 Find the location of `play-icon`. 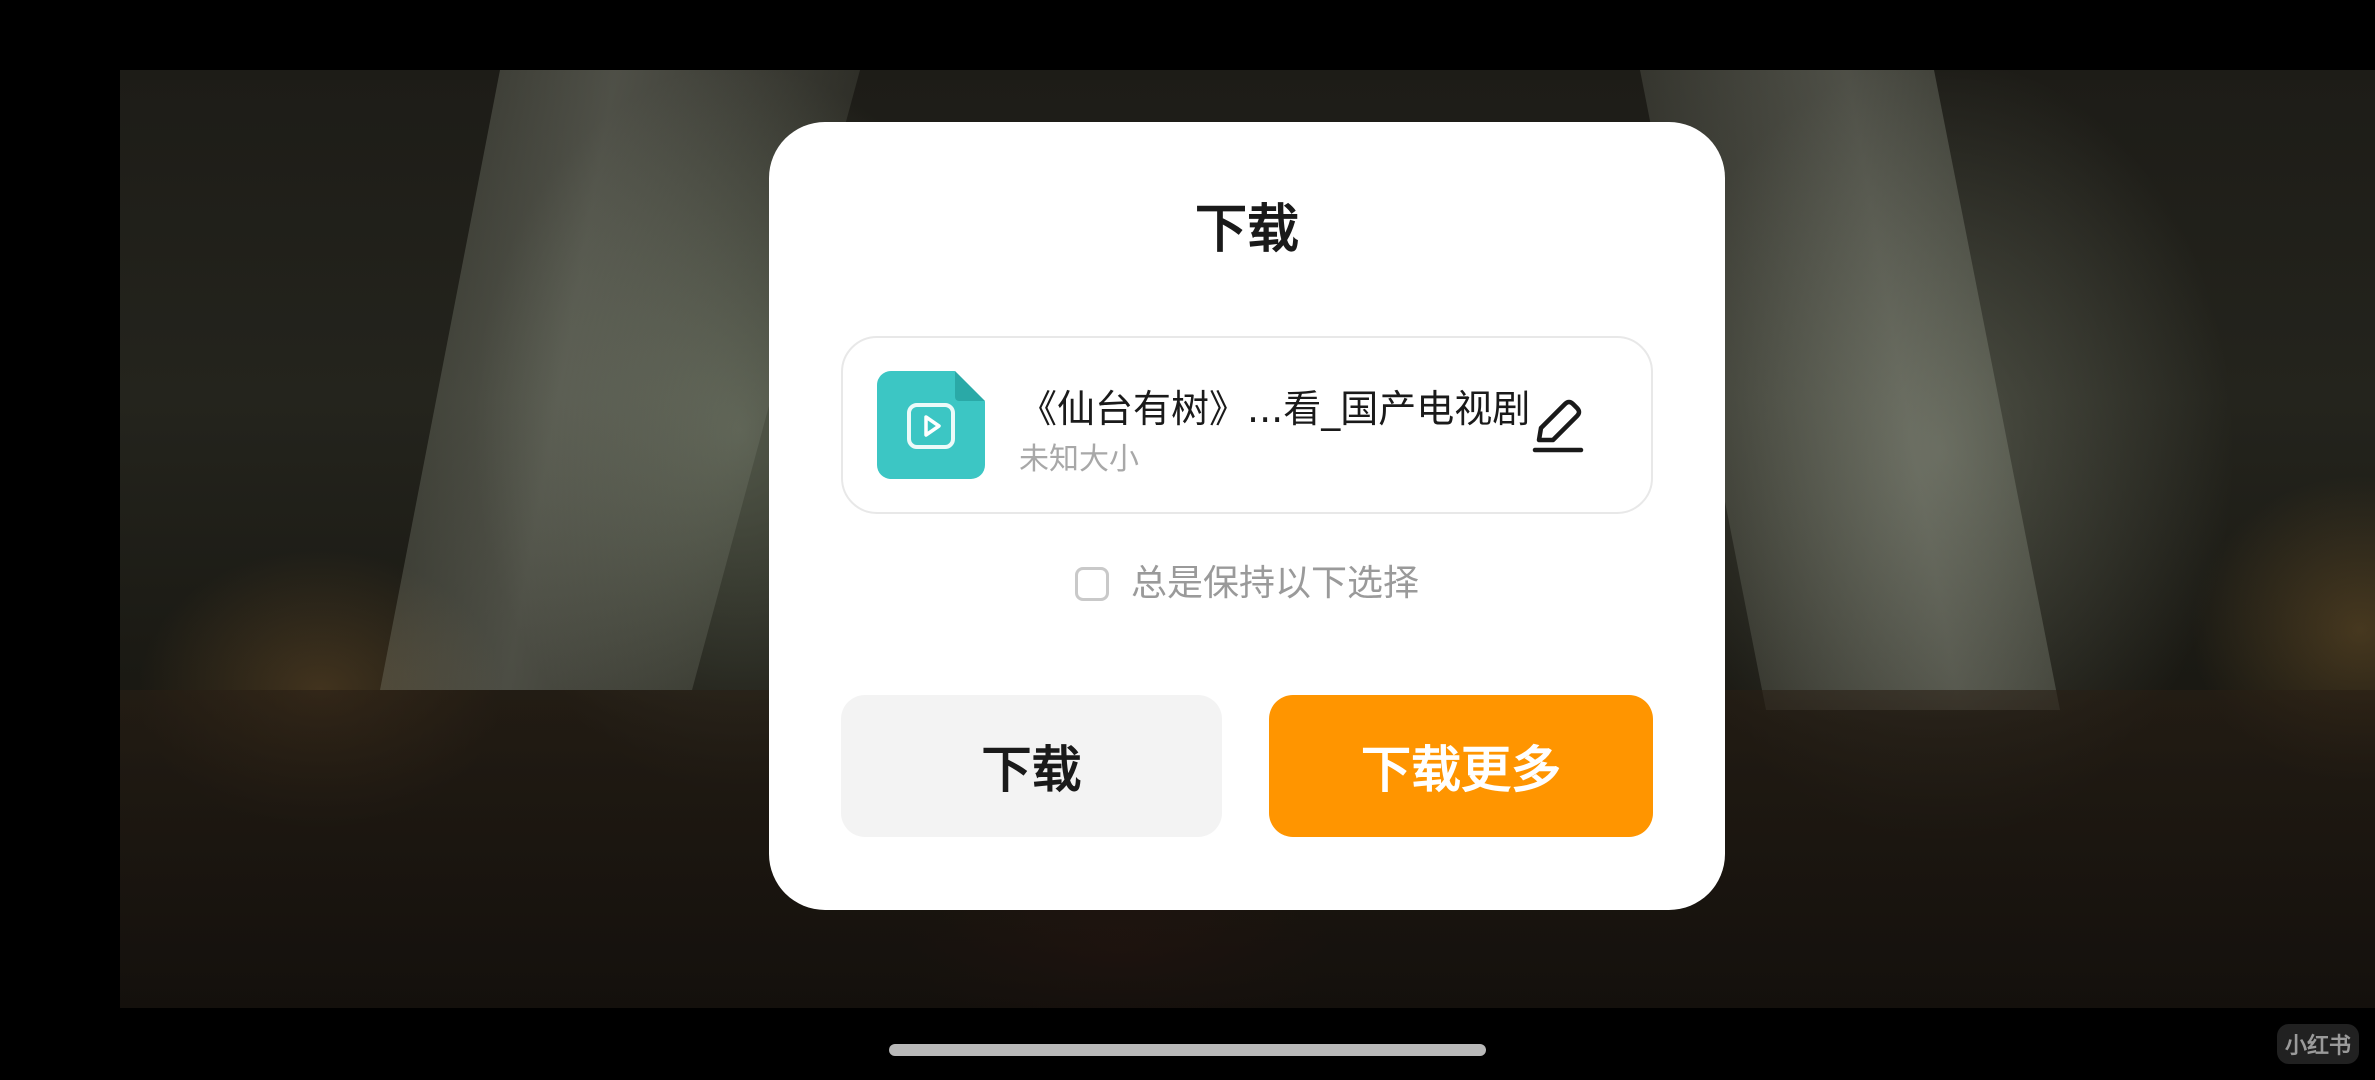

play-icon is located at coordinates (931, 426).